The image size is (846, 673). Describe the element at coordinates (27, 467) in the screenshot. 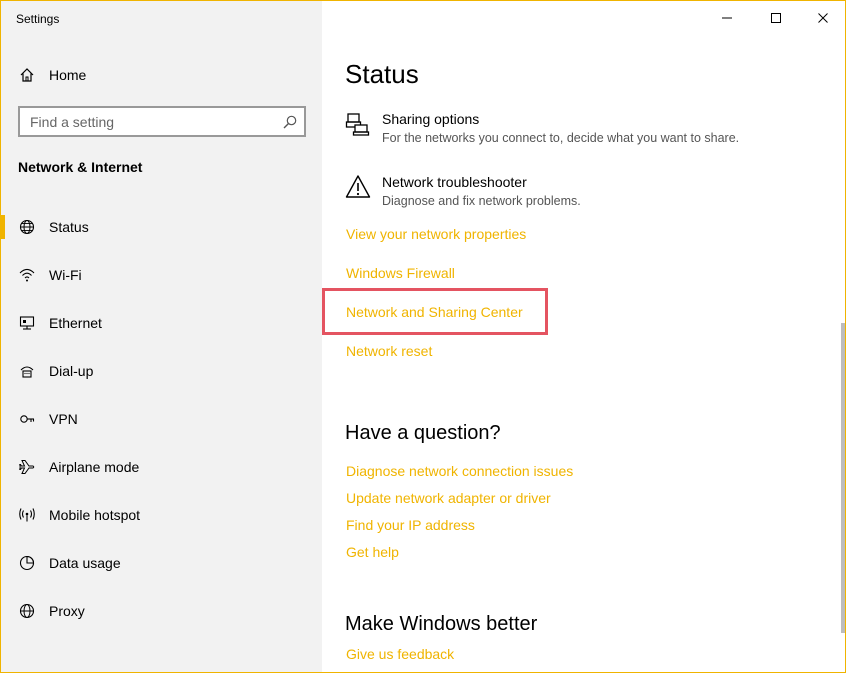

I see `airplane-icon` at that location.